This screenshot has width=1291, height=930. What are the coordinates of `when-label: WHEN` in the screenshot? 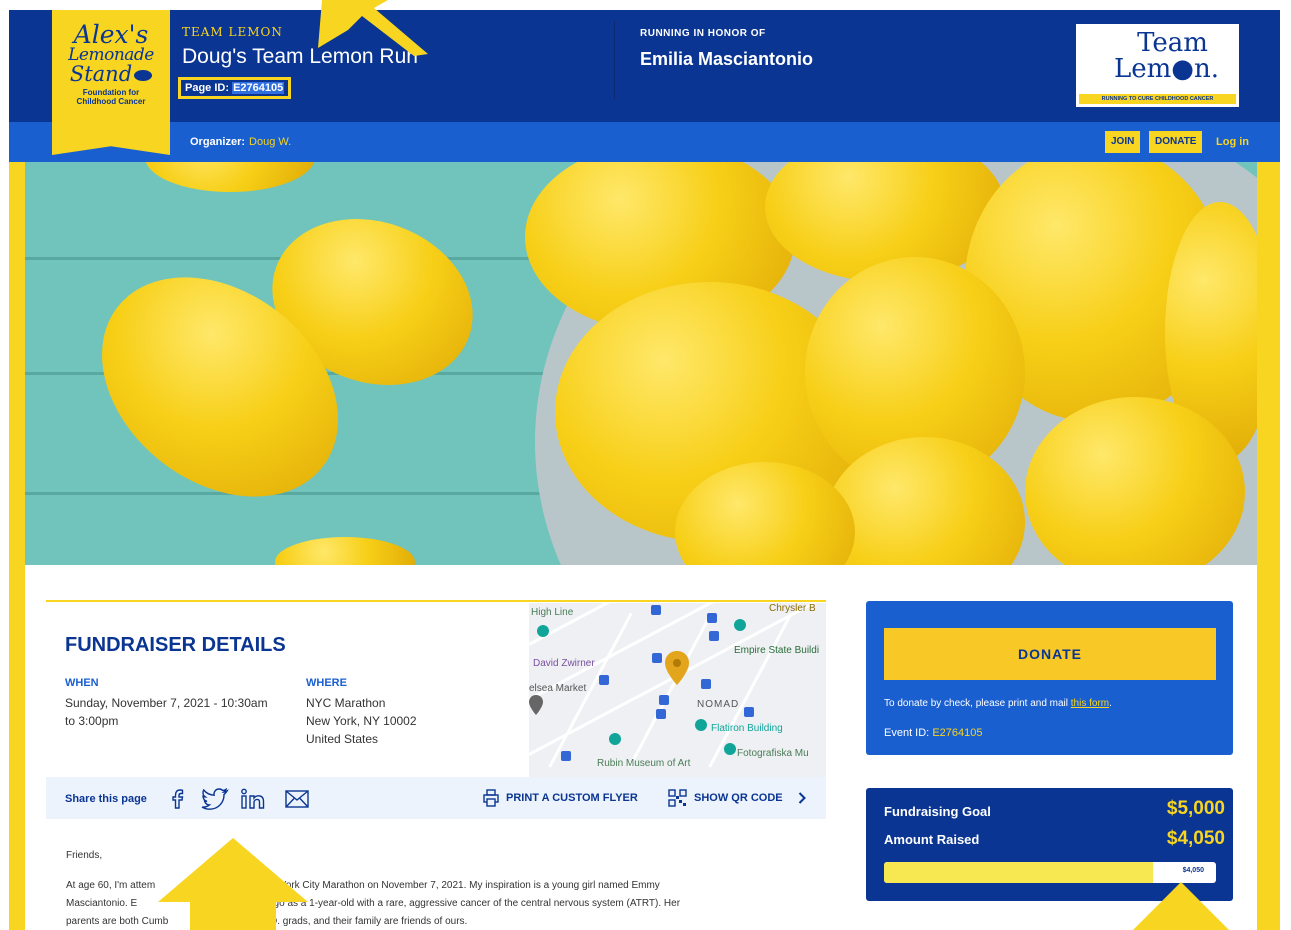 It's located at (82, 683).